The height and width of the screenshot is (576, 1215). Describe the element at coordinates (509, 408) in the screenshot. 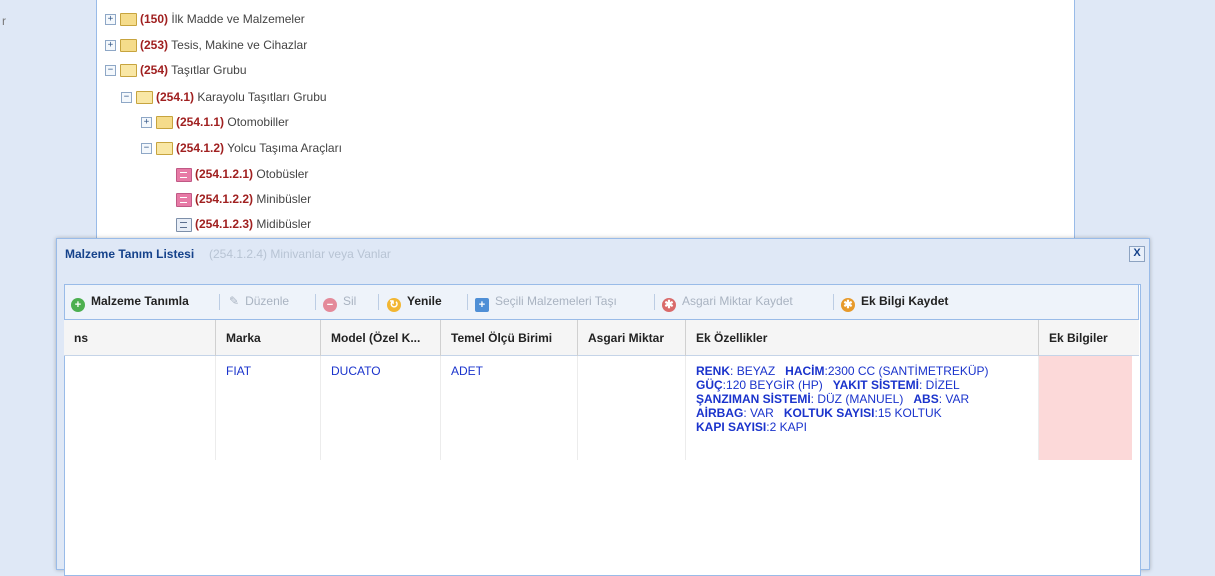

I see `unit-cell: ADET` at that location.